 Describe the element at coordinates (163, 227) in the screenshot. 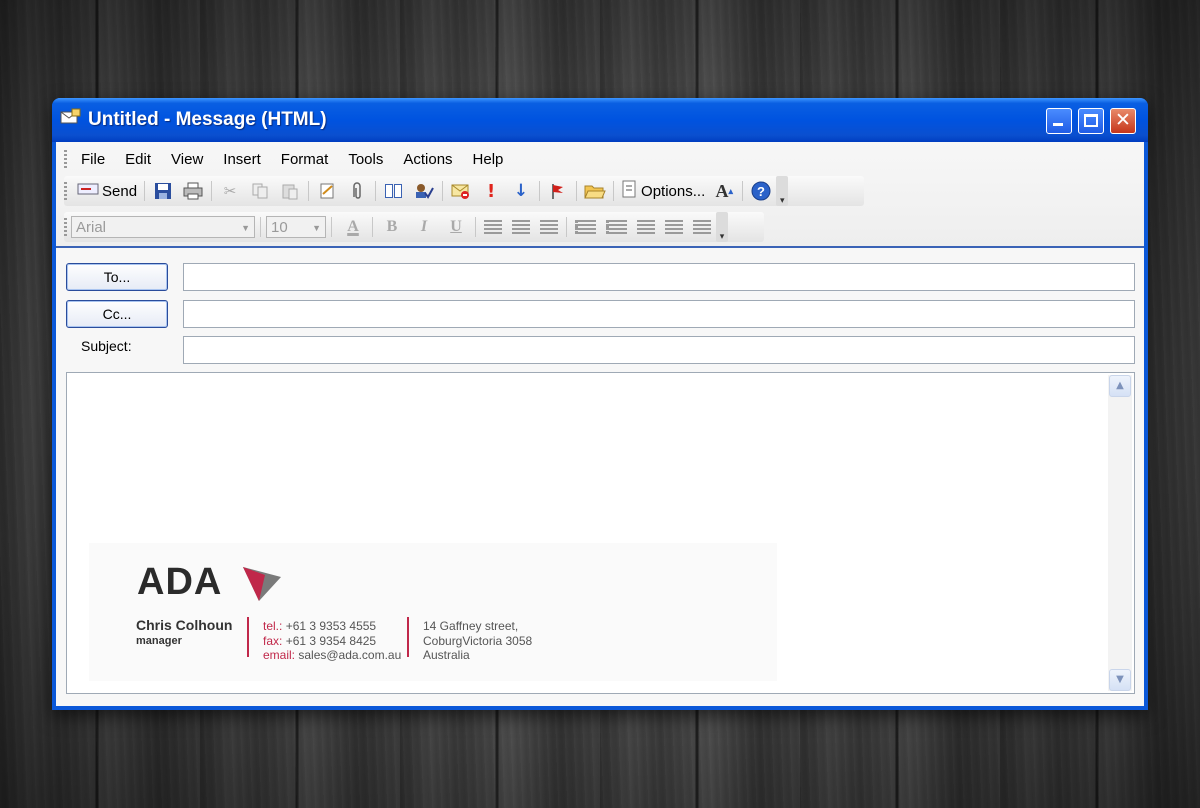

I see `font-name-select: Arial ▼` at that location.